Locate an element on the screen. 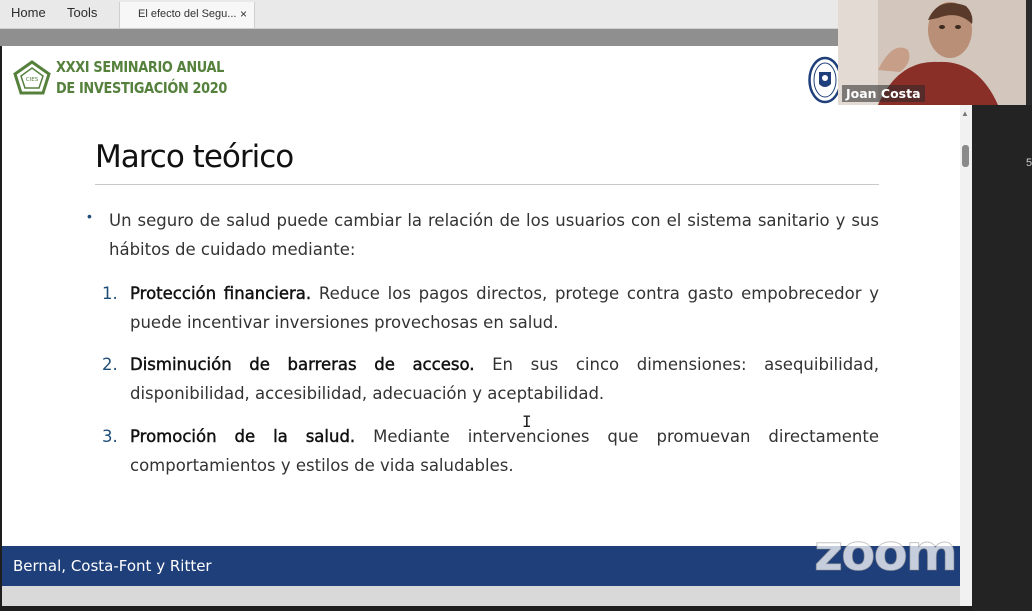  slide-bottom-margin is located at coordinates (481, 596).